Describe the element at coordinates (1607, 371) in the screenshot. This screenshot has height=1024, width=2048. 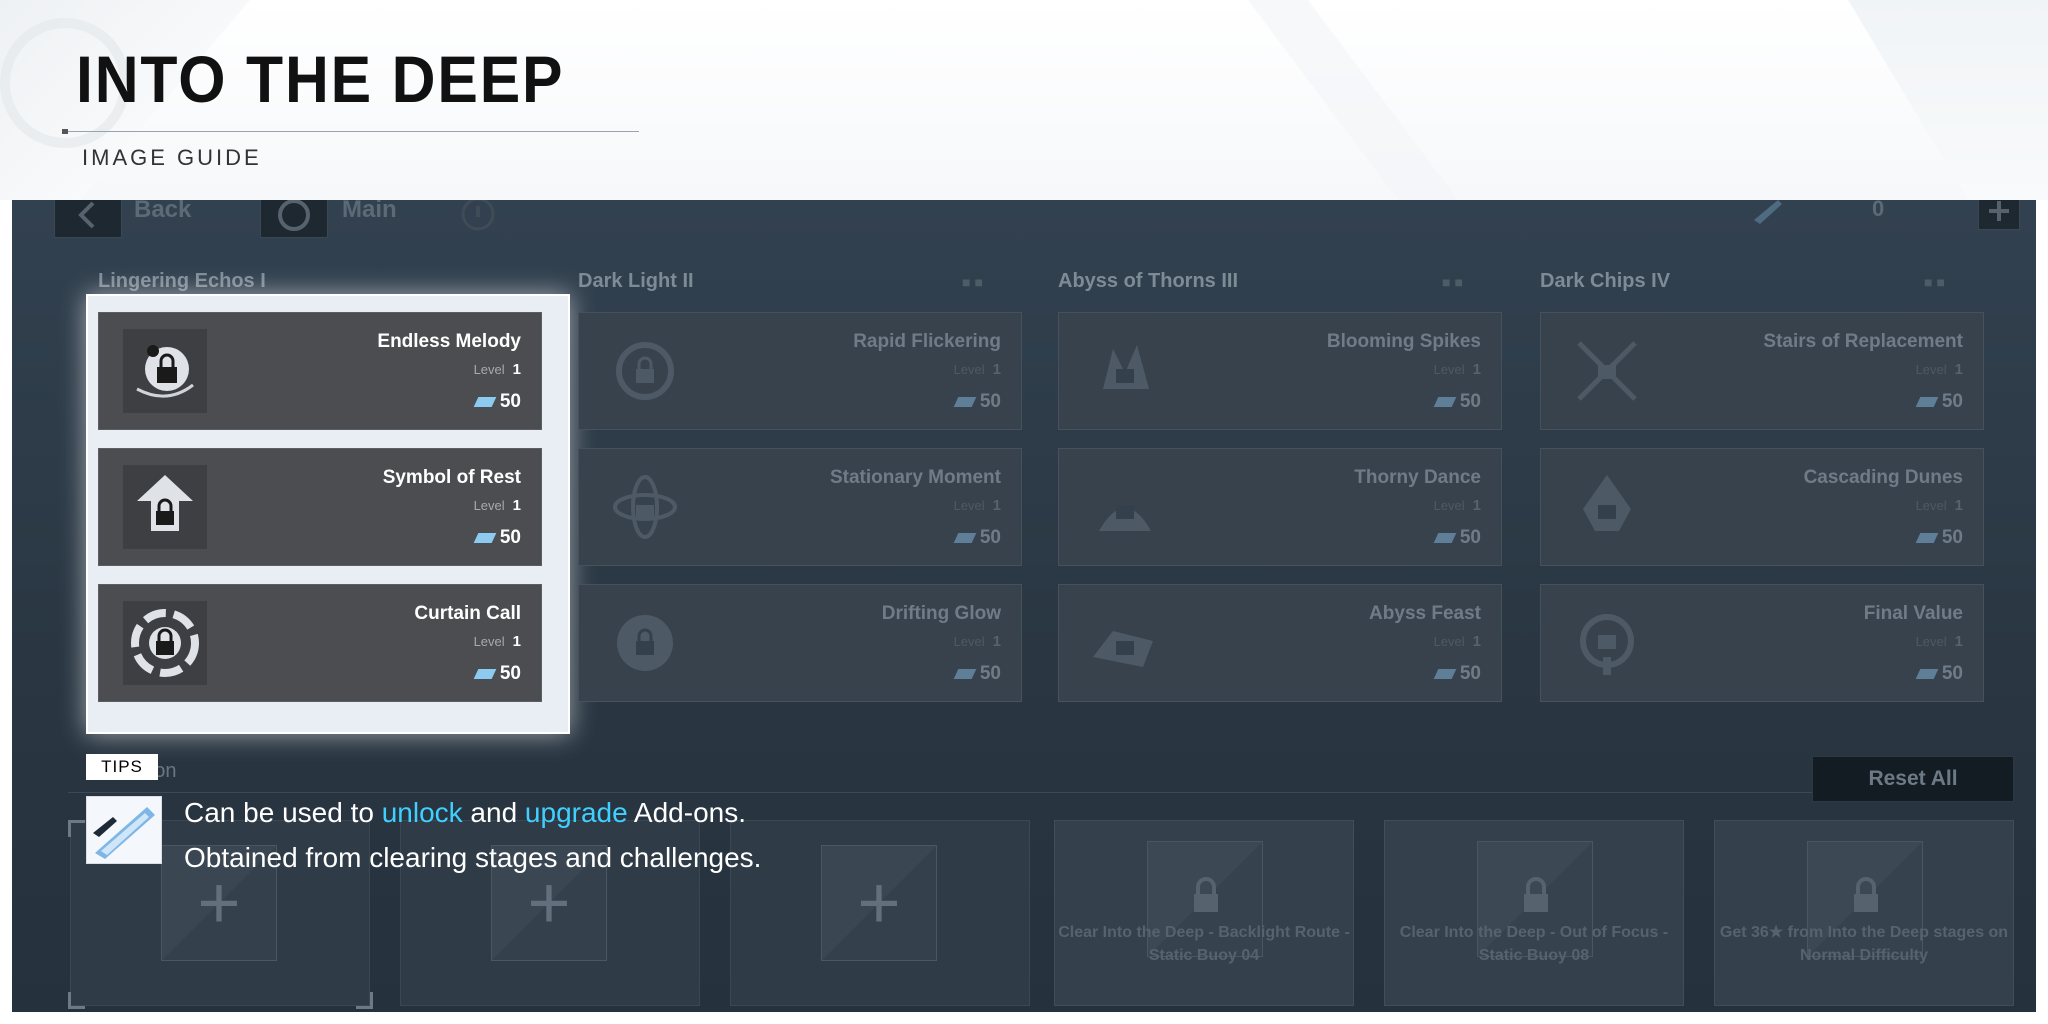
I see `stairs-lock-icon` at that location.